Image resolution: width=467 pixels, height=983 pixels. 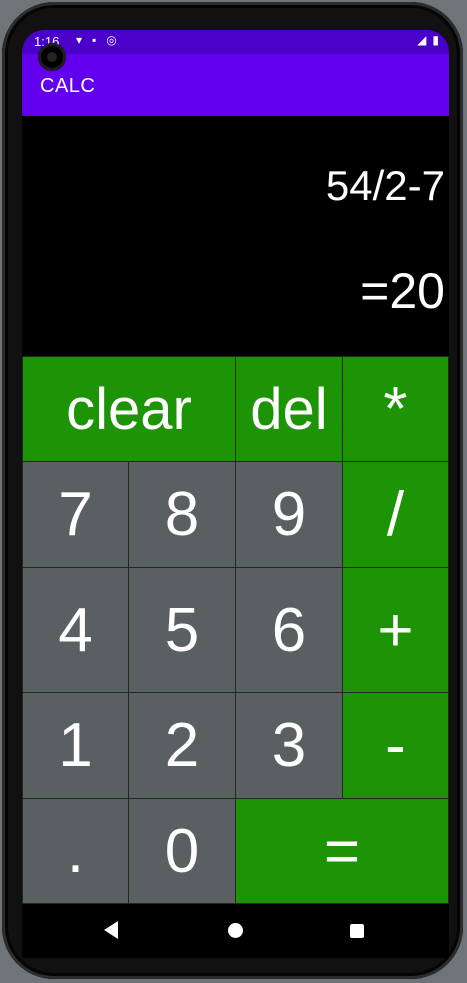 What do you see at coordinates (402, 291) in the screenshot?
I see `result-text: =20` at bounding box center [402, 291].